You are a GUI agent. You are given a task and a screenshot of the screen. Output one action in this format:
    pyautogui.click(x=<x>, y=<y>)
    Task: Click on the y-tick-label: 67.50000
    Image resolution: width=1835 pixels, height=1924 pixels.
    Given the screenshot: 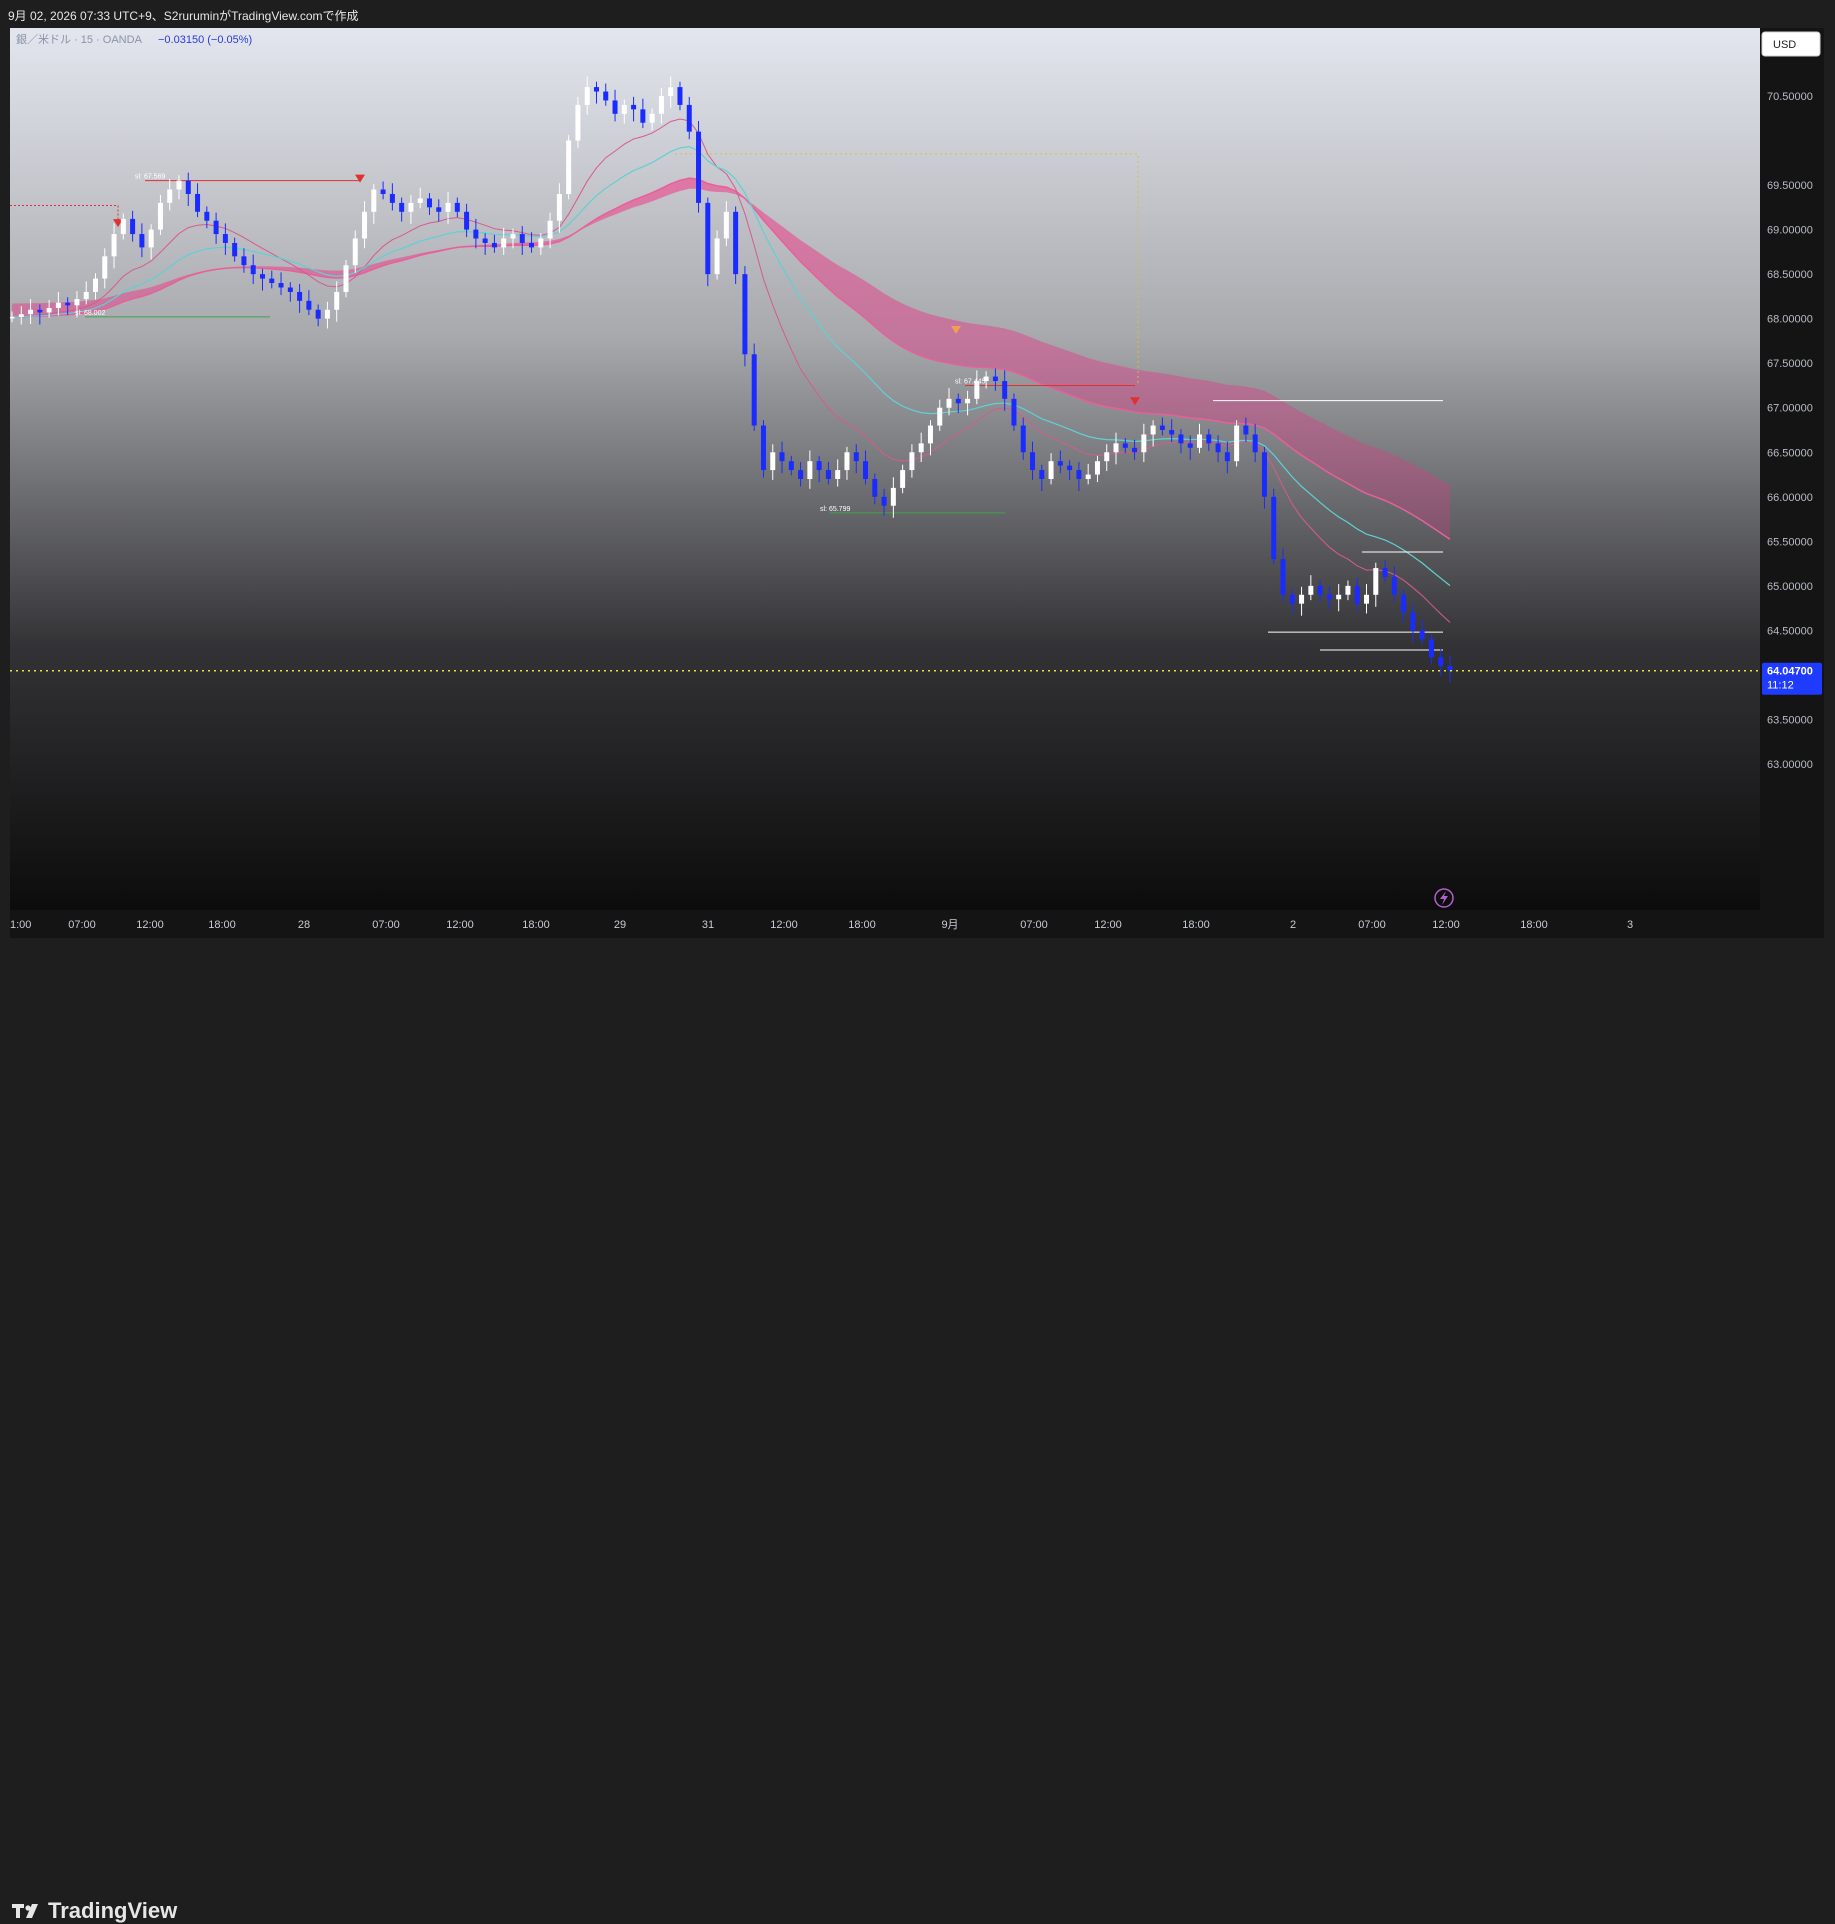 What is the action you would take?
    pyautogui.click(x=1790, y=364)
    